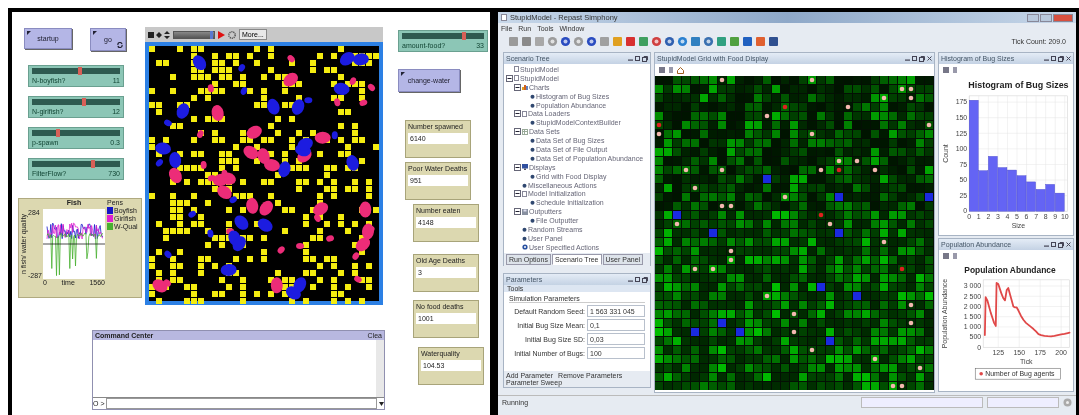 The width and height of the screenshot is (1079, 415). Describe the element at coordinates (680, 70) in the screenshot. I see `home-icon` at that location.